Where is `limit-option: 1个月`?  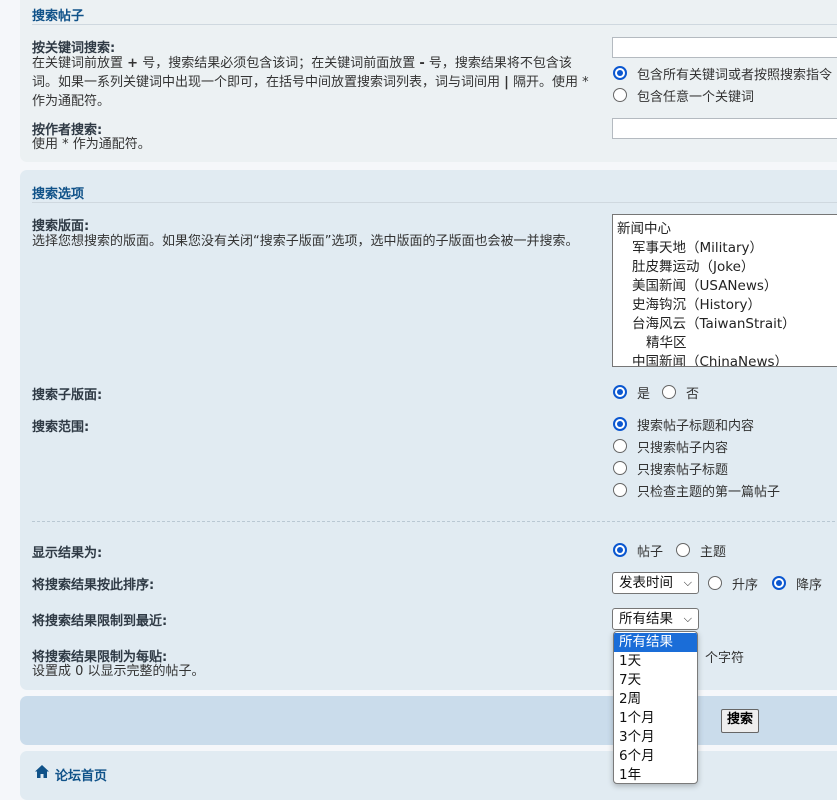 limit-option: 1个月 is located at coordinates (655, 718).